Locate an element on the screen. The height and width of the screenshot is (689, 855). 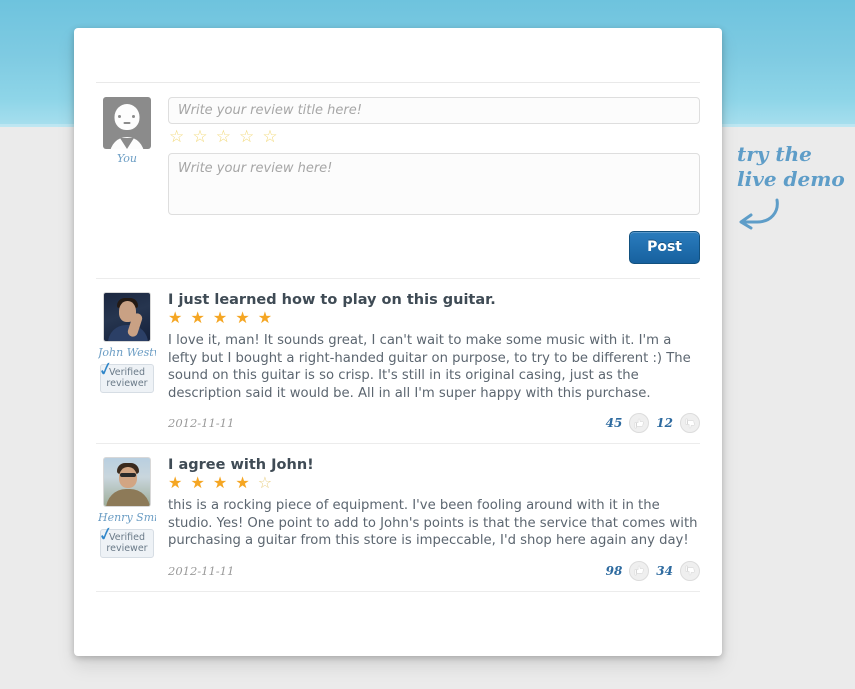
review-rating: ★ ★ ★ ★ ☆ is located at coordinates (434, 483).